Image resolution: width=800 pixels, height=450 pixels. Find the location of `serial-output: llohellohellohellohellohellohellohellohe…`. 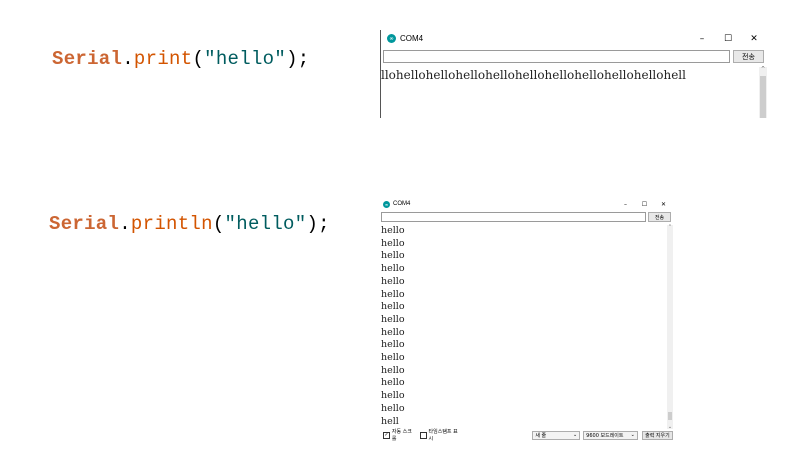

serial-output: llohellohellohellohellohellohellohellohe… is located at coordinates (569, 92).